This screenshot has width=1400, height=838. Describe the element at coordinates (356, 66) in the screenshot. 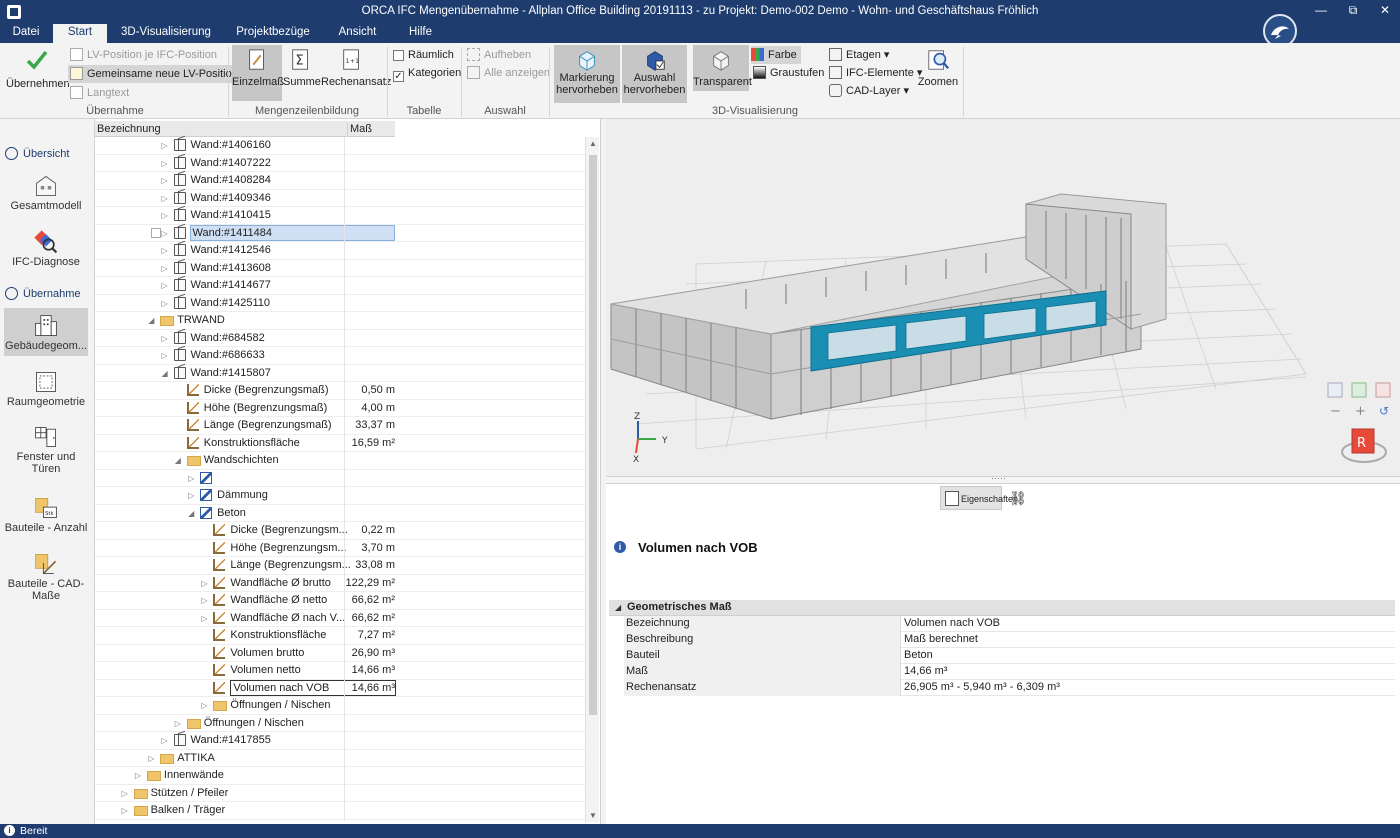

I see `rechenansatz-button: 1+1 Rechenansatz` at that location.